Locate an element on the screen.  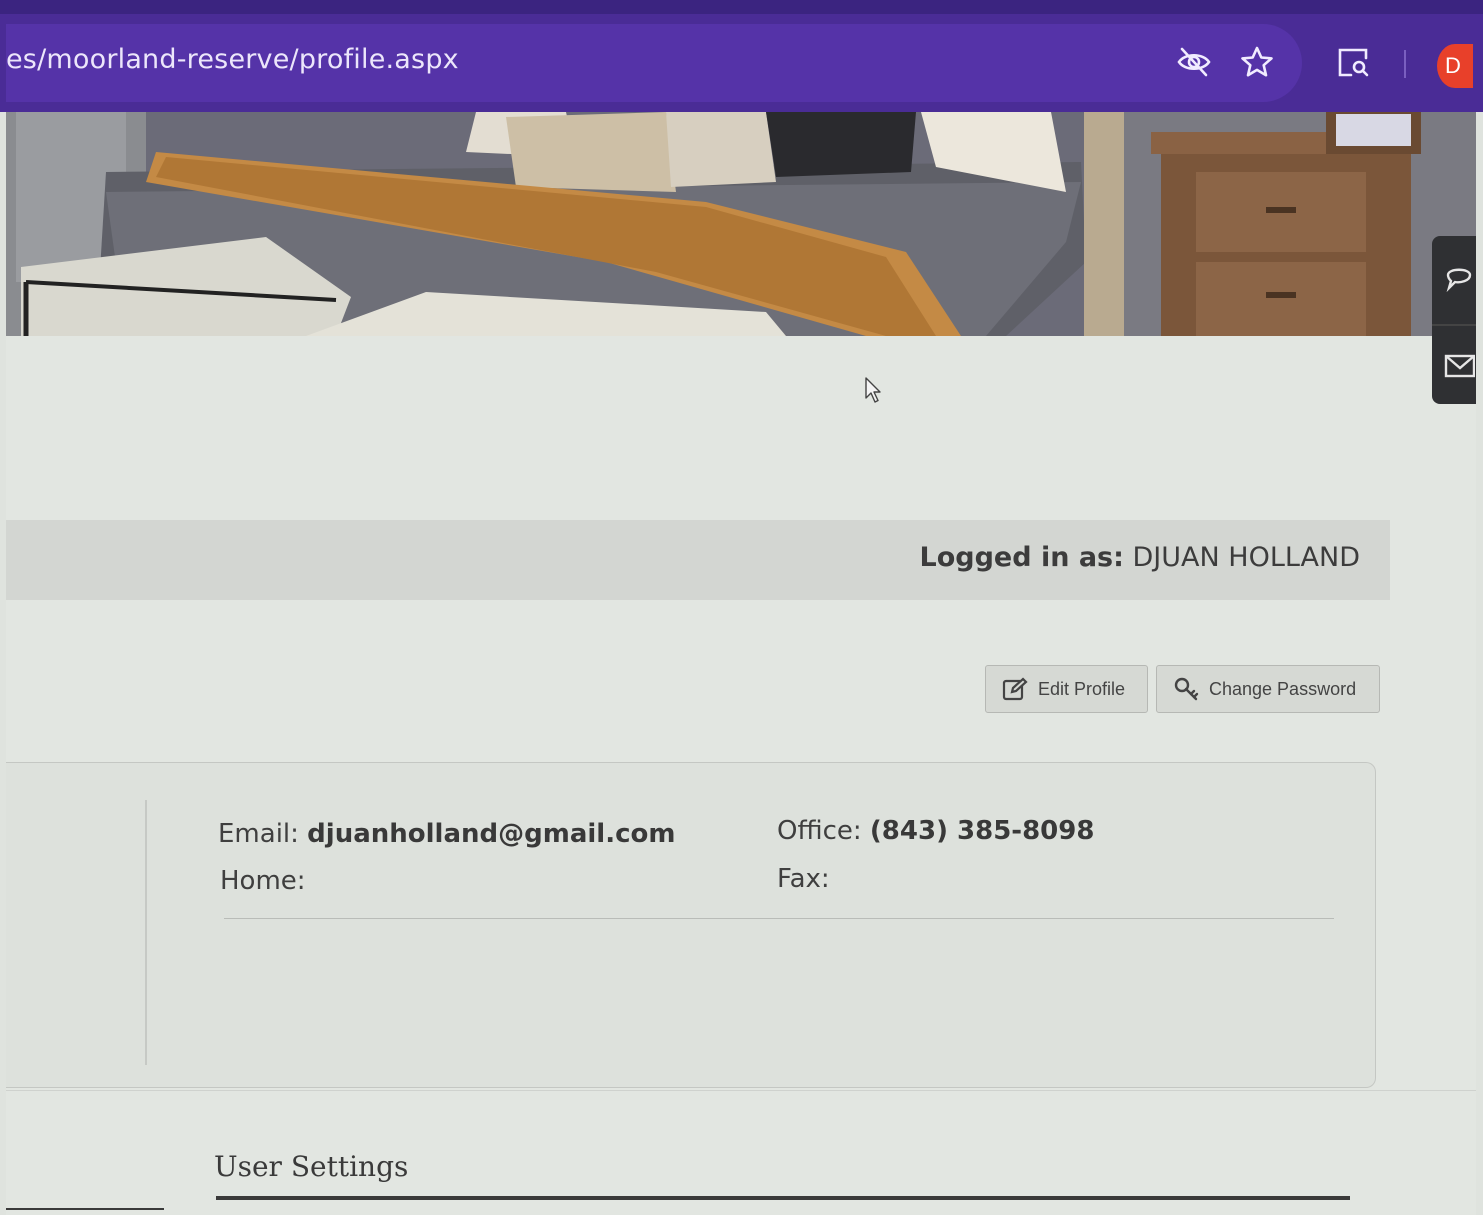
office-row: Office: (843) 385-8098 is located at coordinates (935, 831).